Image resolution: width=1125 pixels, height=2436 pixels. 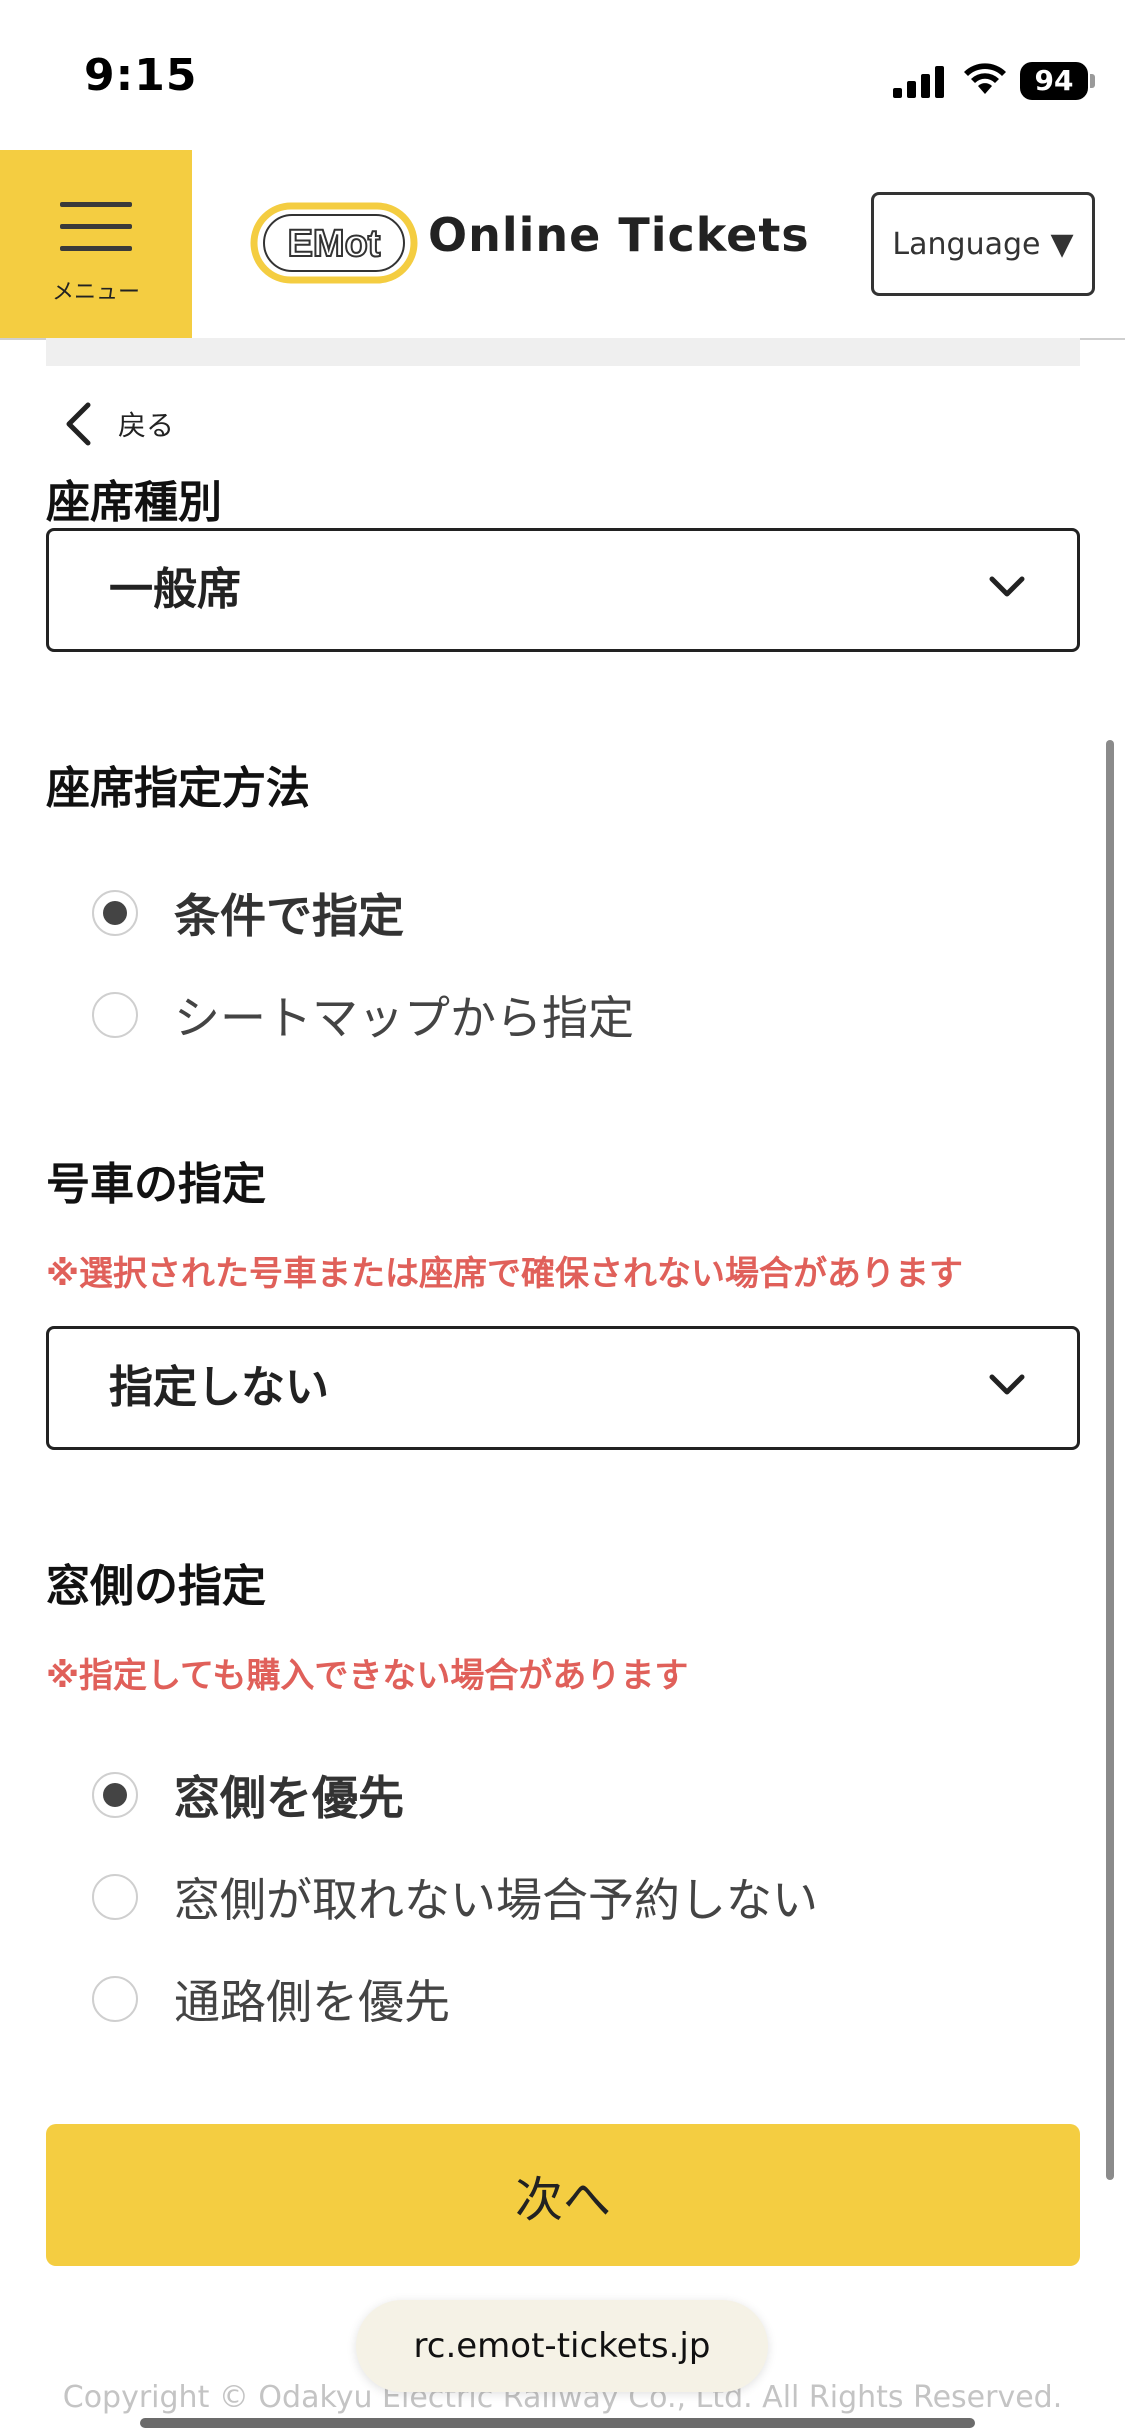 What do you see at coordinates (563, 1388) in the screenshot?
I see `car-number-select: 指定しない` at bounding box center [563, 1388].